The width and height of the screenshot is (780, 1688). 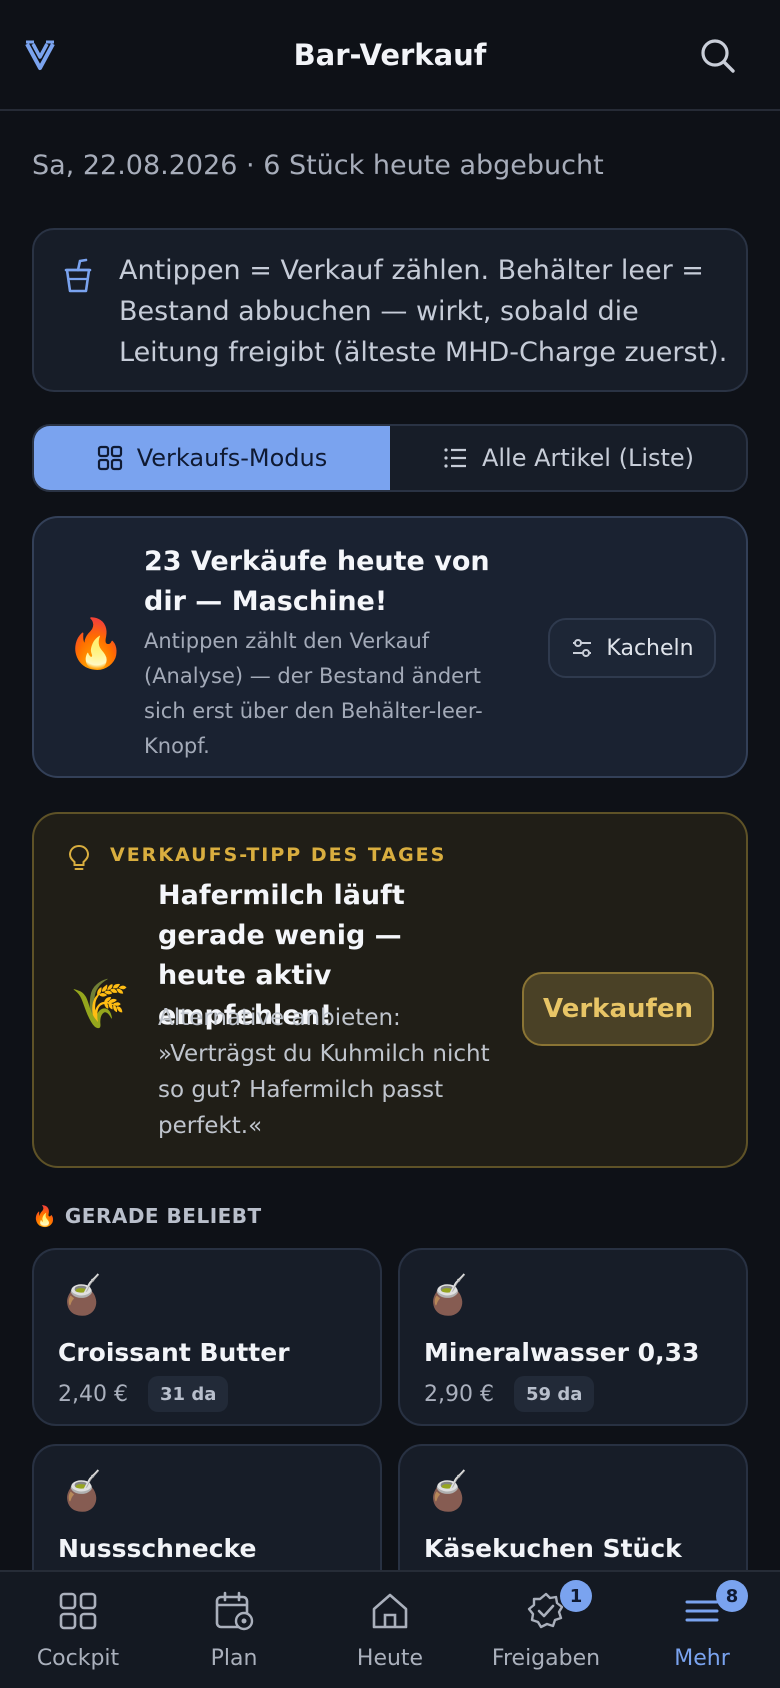 I want to click on nav-label: Mehr, so click(x=702, y=1658).